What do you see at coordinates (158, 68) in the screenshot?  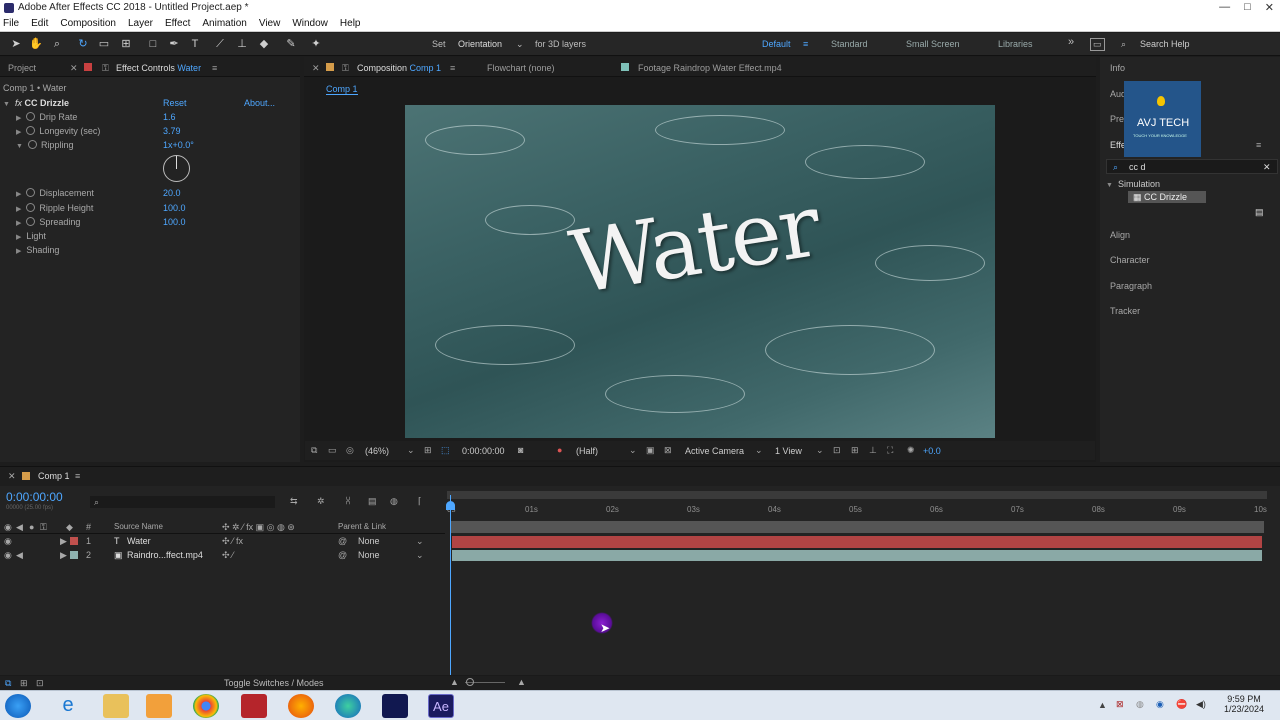 I see `tab-effect-controls: Effect Controls Water` at bounding box center [158, 68].